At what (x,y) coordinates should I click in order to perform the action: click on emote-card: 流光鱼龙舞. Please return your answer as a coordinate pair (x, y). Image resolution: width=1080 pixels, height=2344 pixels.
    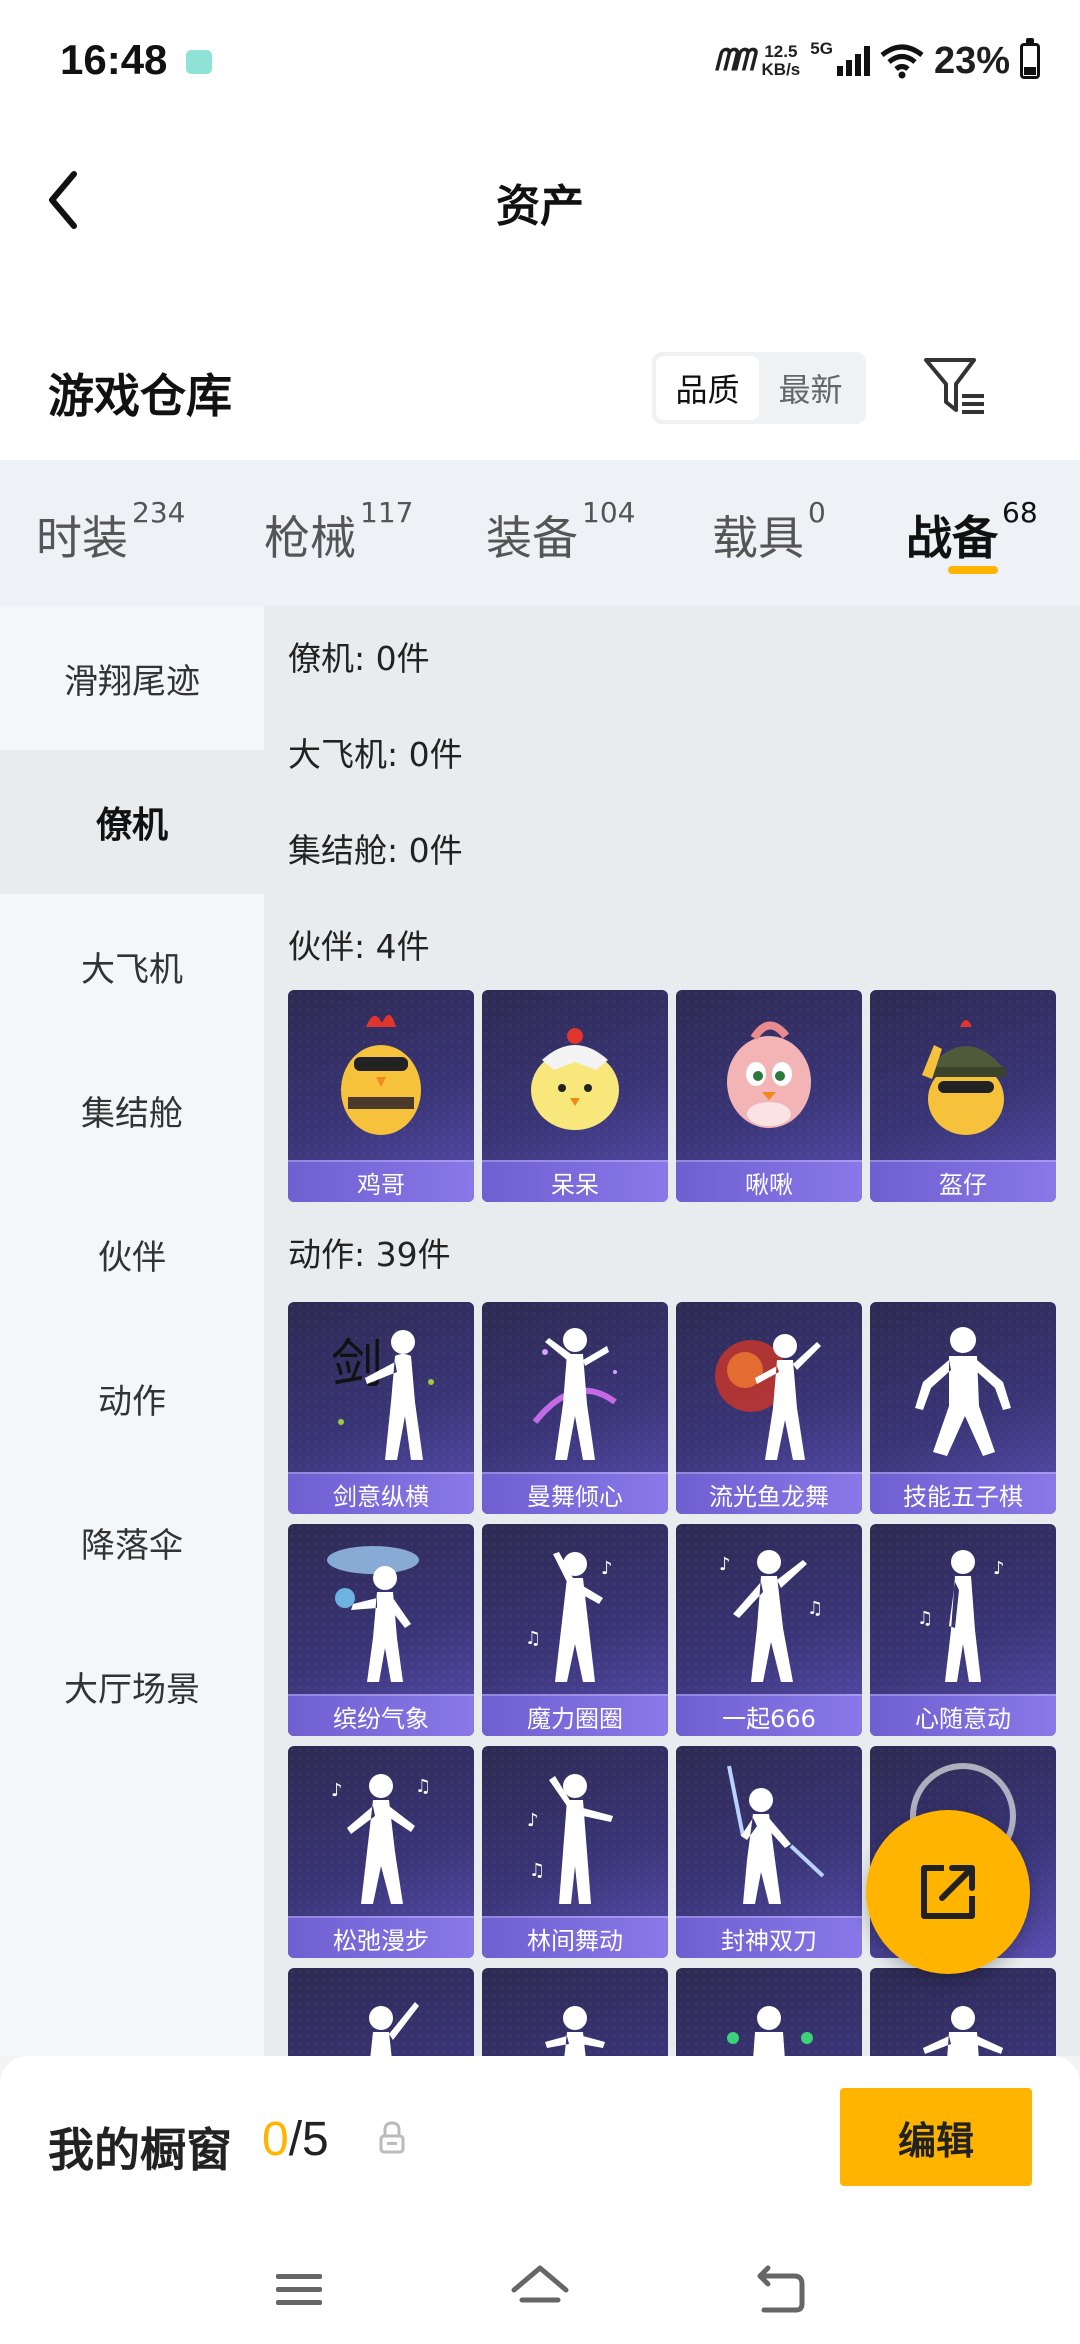
    Looking at the image, I should click on (769, 1408).